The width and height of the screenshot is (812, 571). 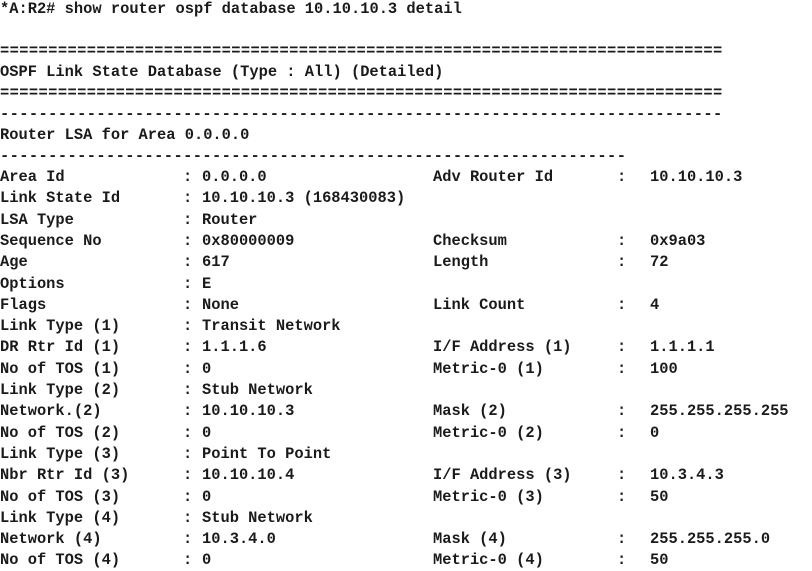 I want to click on field-label: Adv Router Id, so click(x=493, y=177).